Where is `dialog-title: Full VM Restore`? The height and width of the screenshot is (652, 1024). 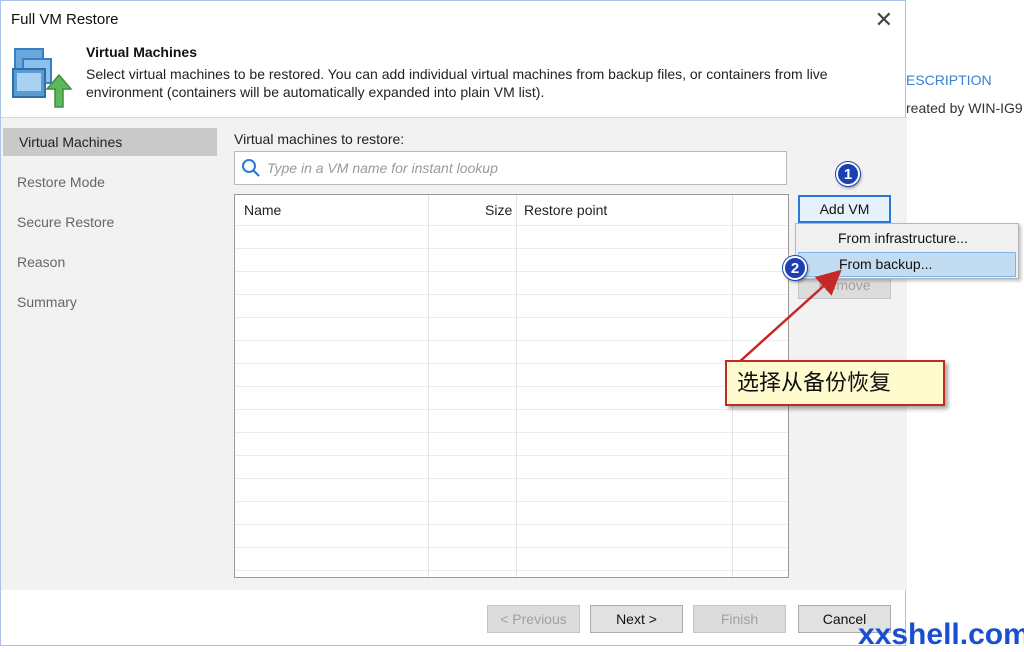
dialog-title: Full VM Restore is located at coordinates (65, 19).